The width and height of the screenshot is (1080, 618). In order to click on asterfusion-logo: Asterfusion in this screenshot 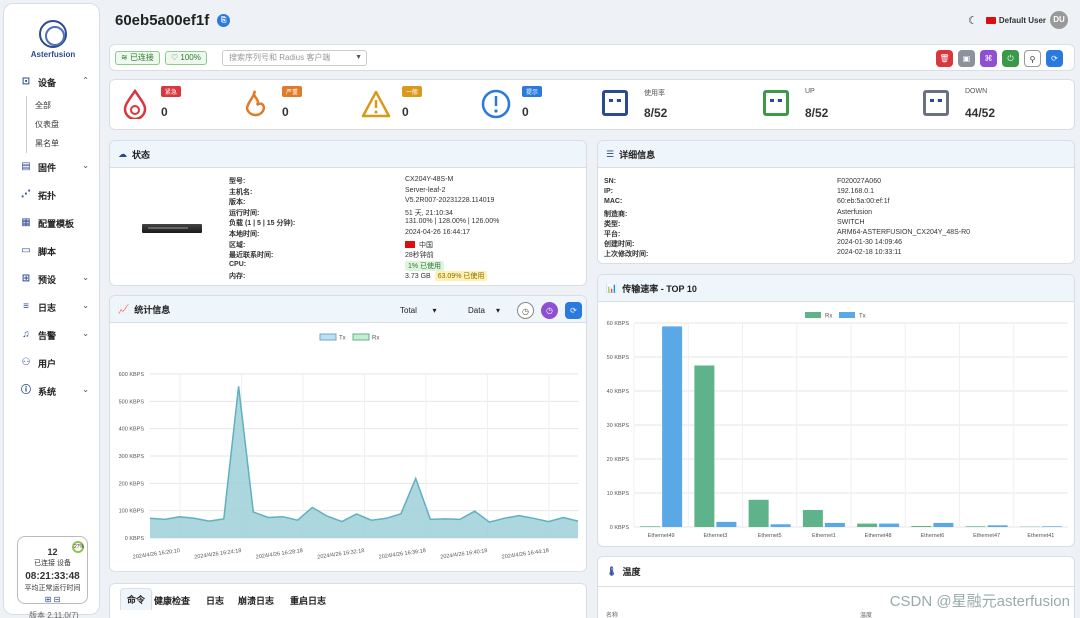, I will do `click(53, 39)`.